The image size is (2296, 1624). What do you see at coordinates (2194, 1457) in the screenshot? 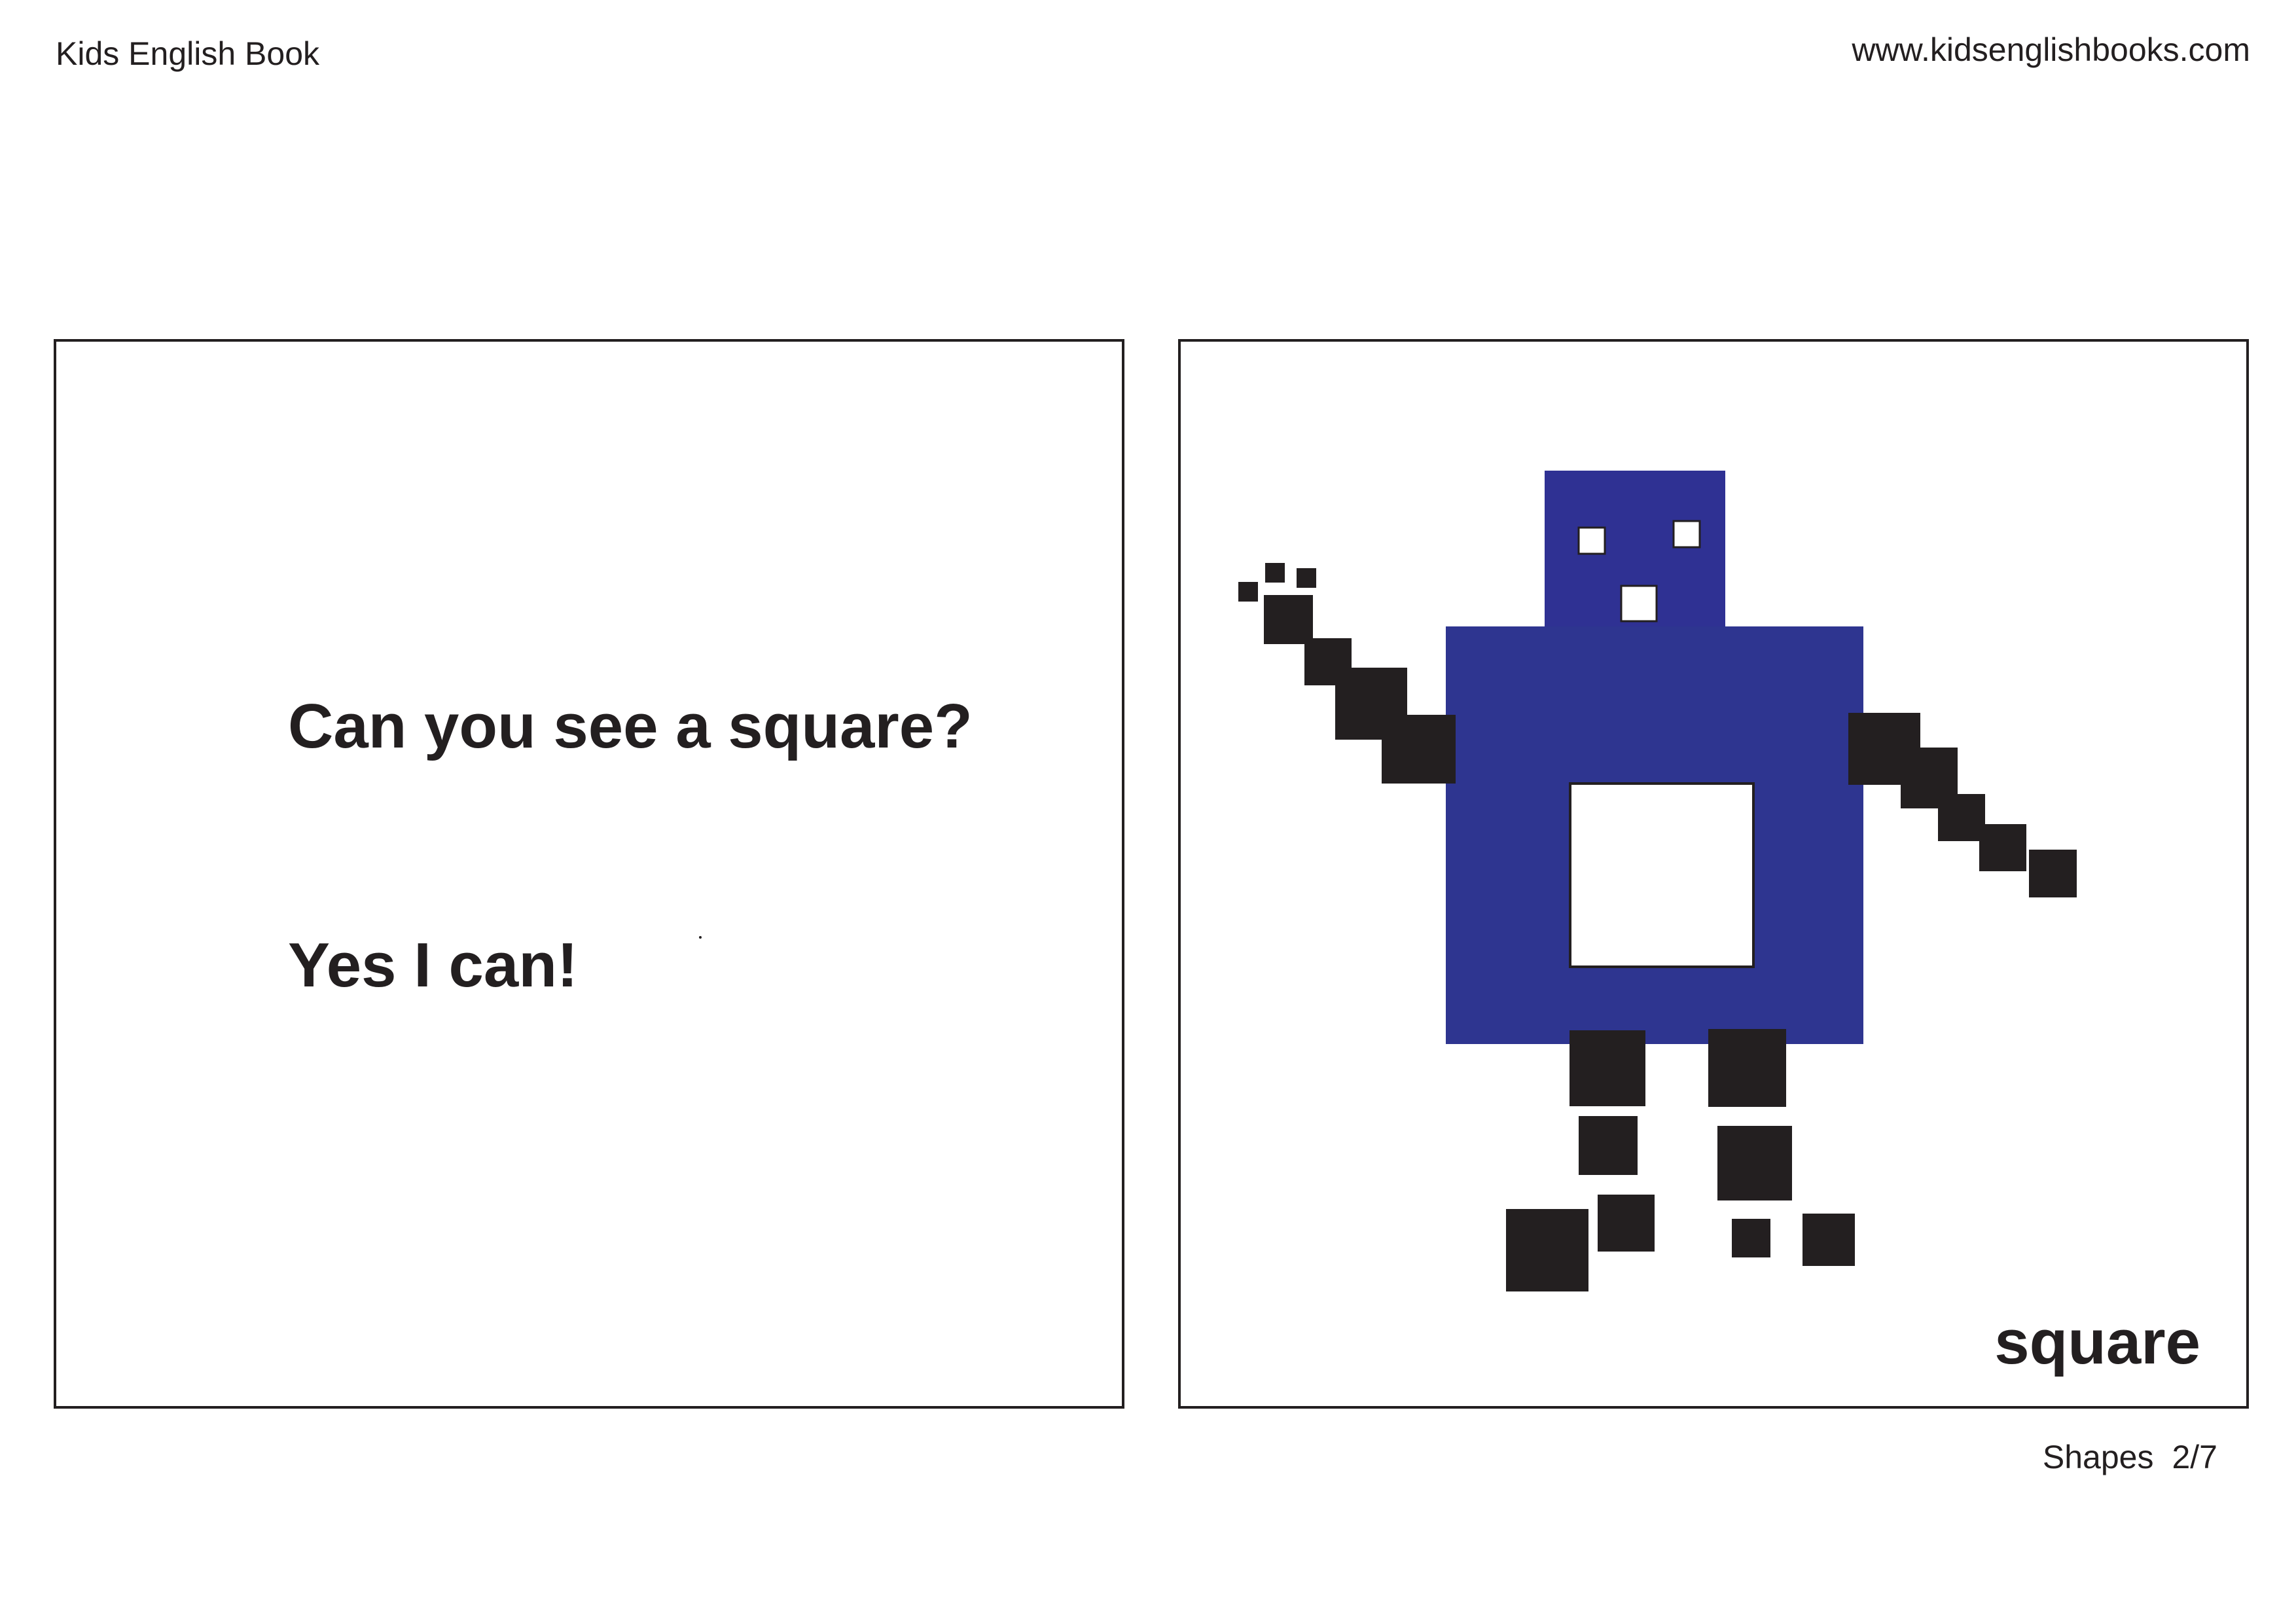
I see `page-number: 2/7` at bounding box center [2194, 1457].